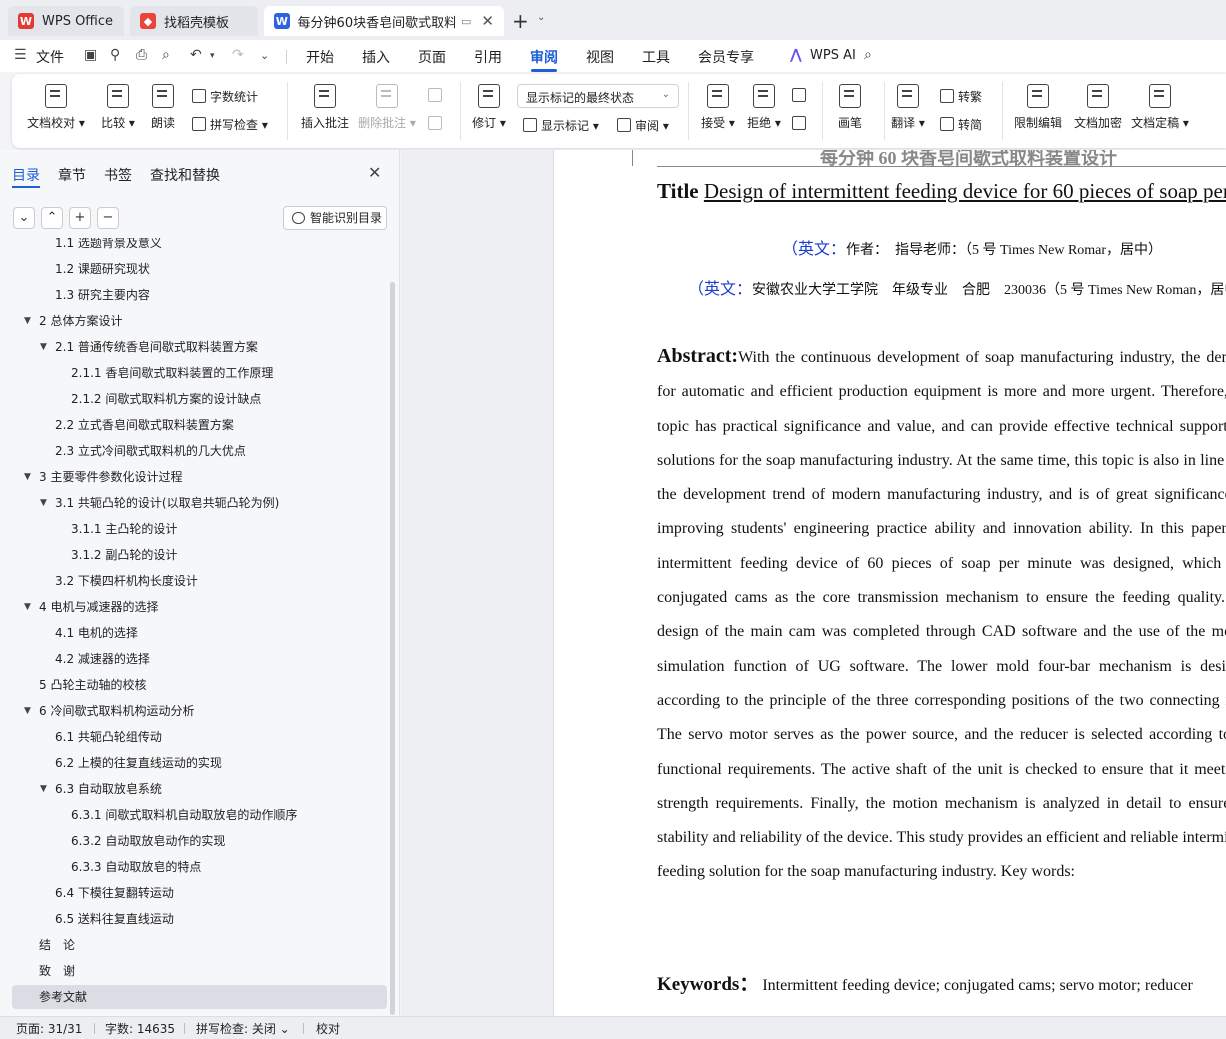 The image size is (1226, 1039). I want to click on toc-item: 6.1 共轭凸轮组传动, so click(108, 737).